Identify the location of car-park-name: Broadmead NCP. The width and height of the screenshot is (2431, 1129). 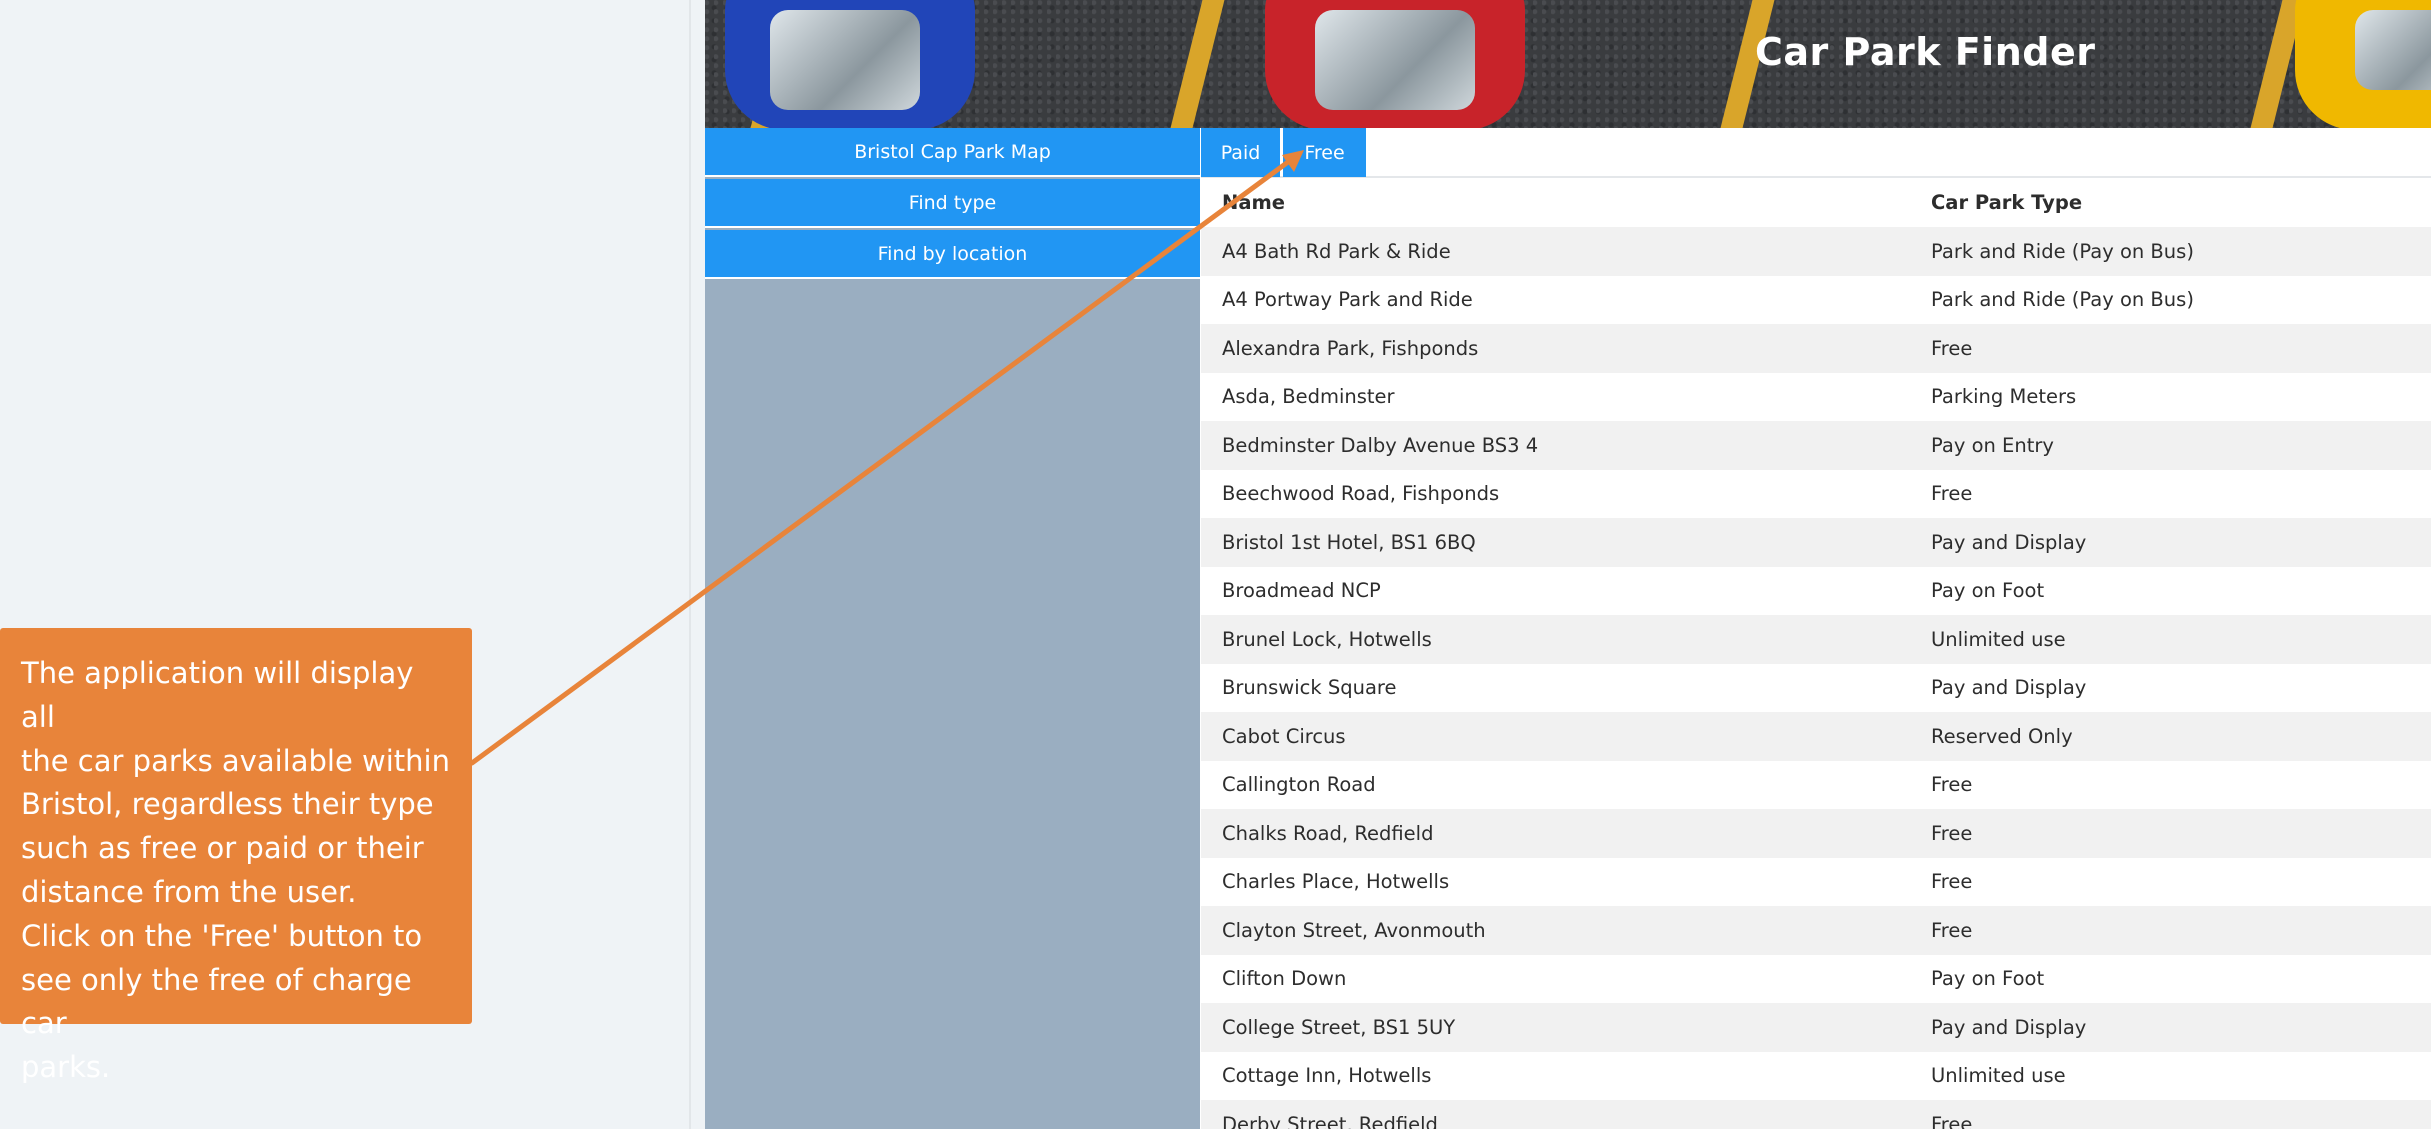
(1301, 591).